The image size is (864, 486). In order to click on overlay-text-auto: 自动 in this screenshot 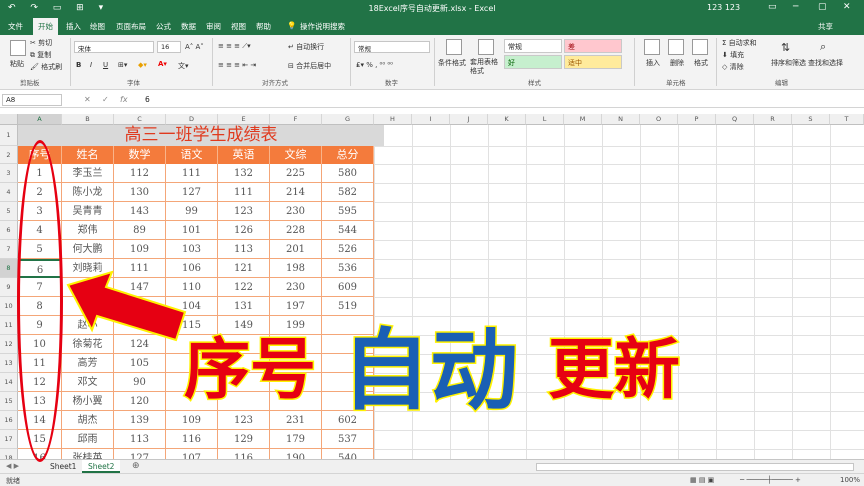, I will do `click(429, 371)`.